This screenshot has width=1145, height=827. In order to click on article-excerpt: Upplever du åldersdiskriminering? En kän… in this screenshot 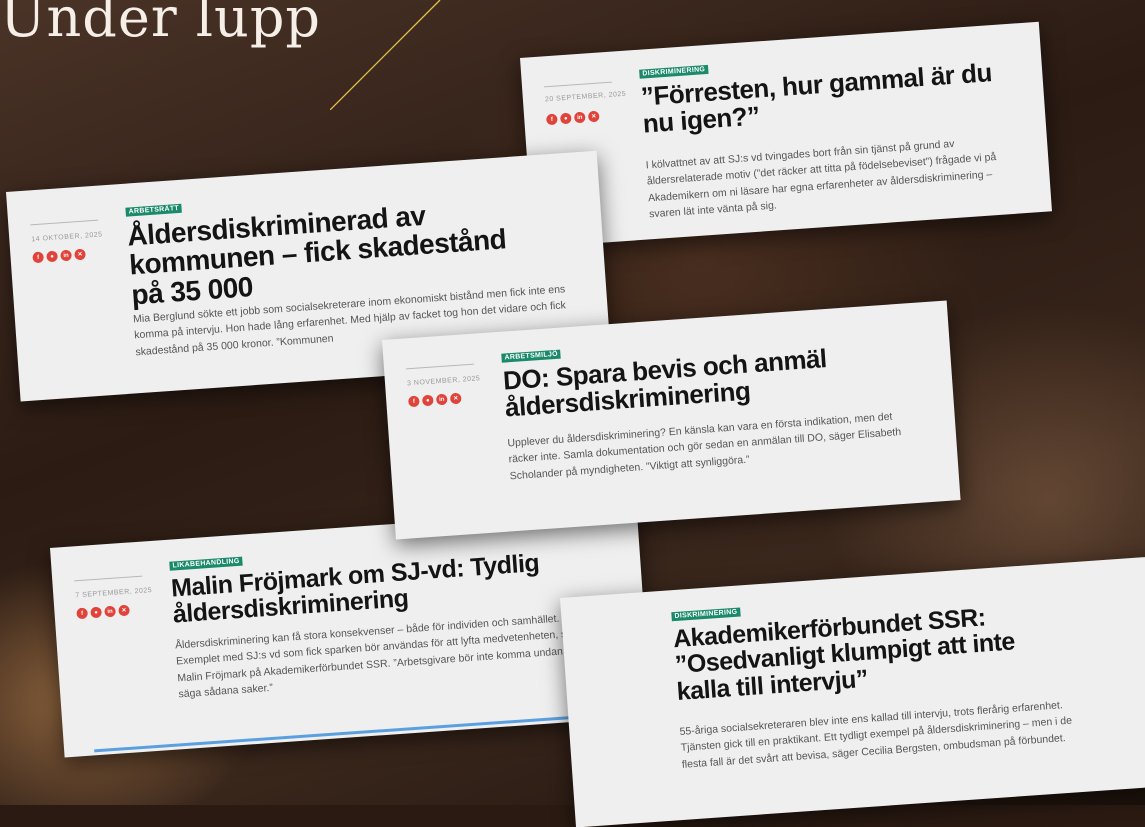, I will do `click(704, 446)`.